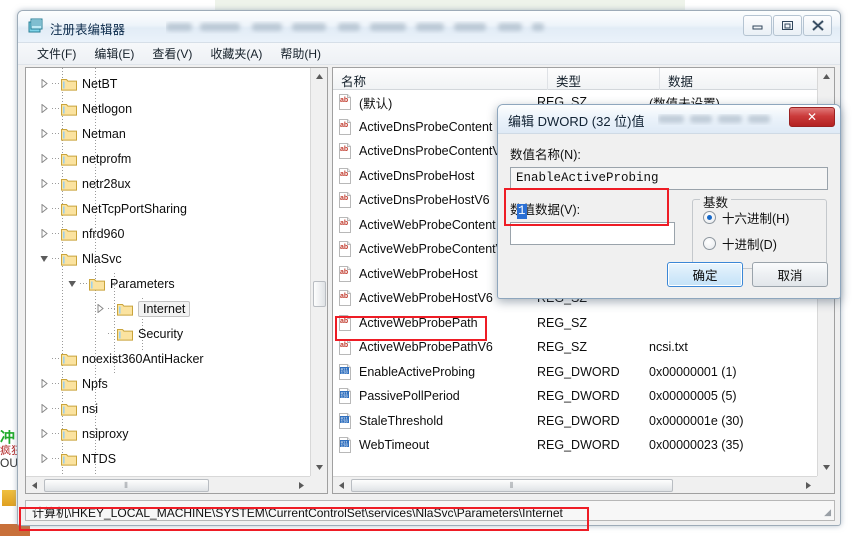 The image size is (858, 536). What do you see at coordinates (341, 485) in the screenshot?
I see `list-scroll-left-arrow` at bounding box center [341, 485].